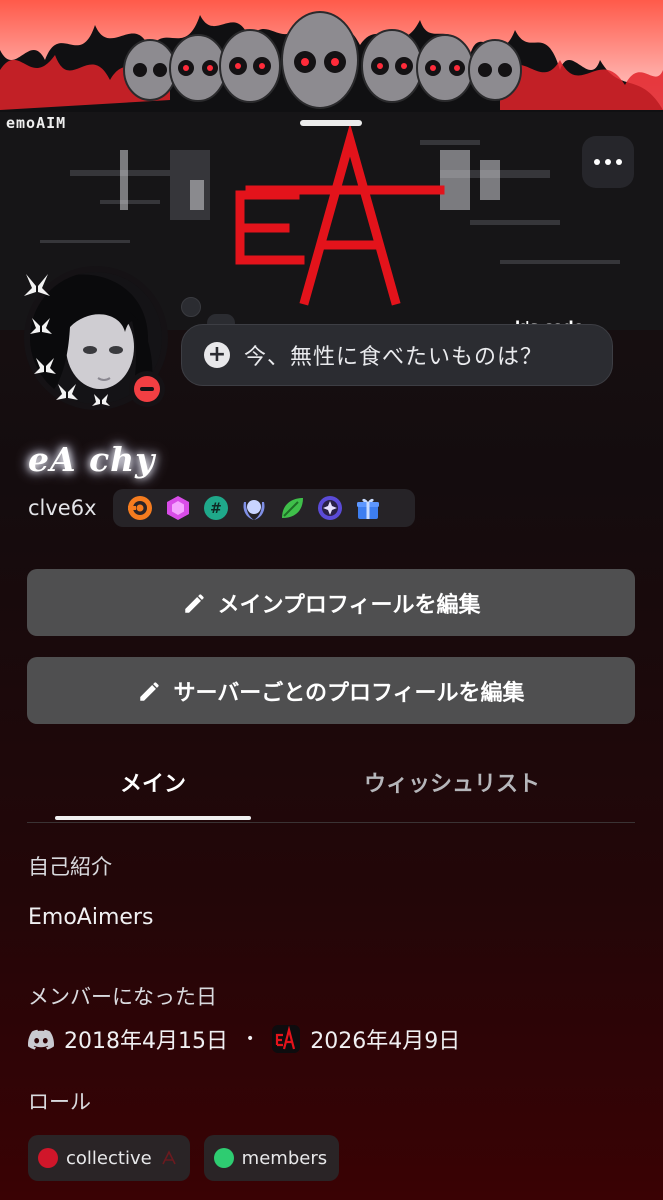  I want to click on banner-top-label: emoAIM, so click(36, 123).